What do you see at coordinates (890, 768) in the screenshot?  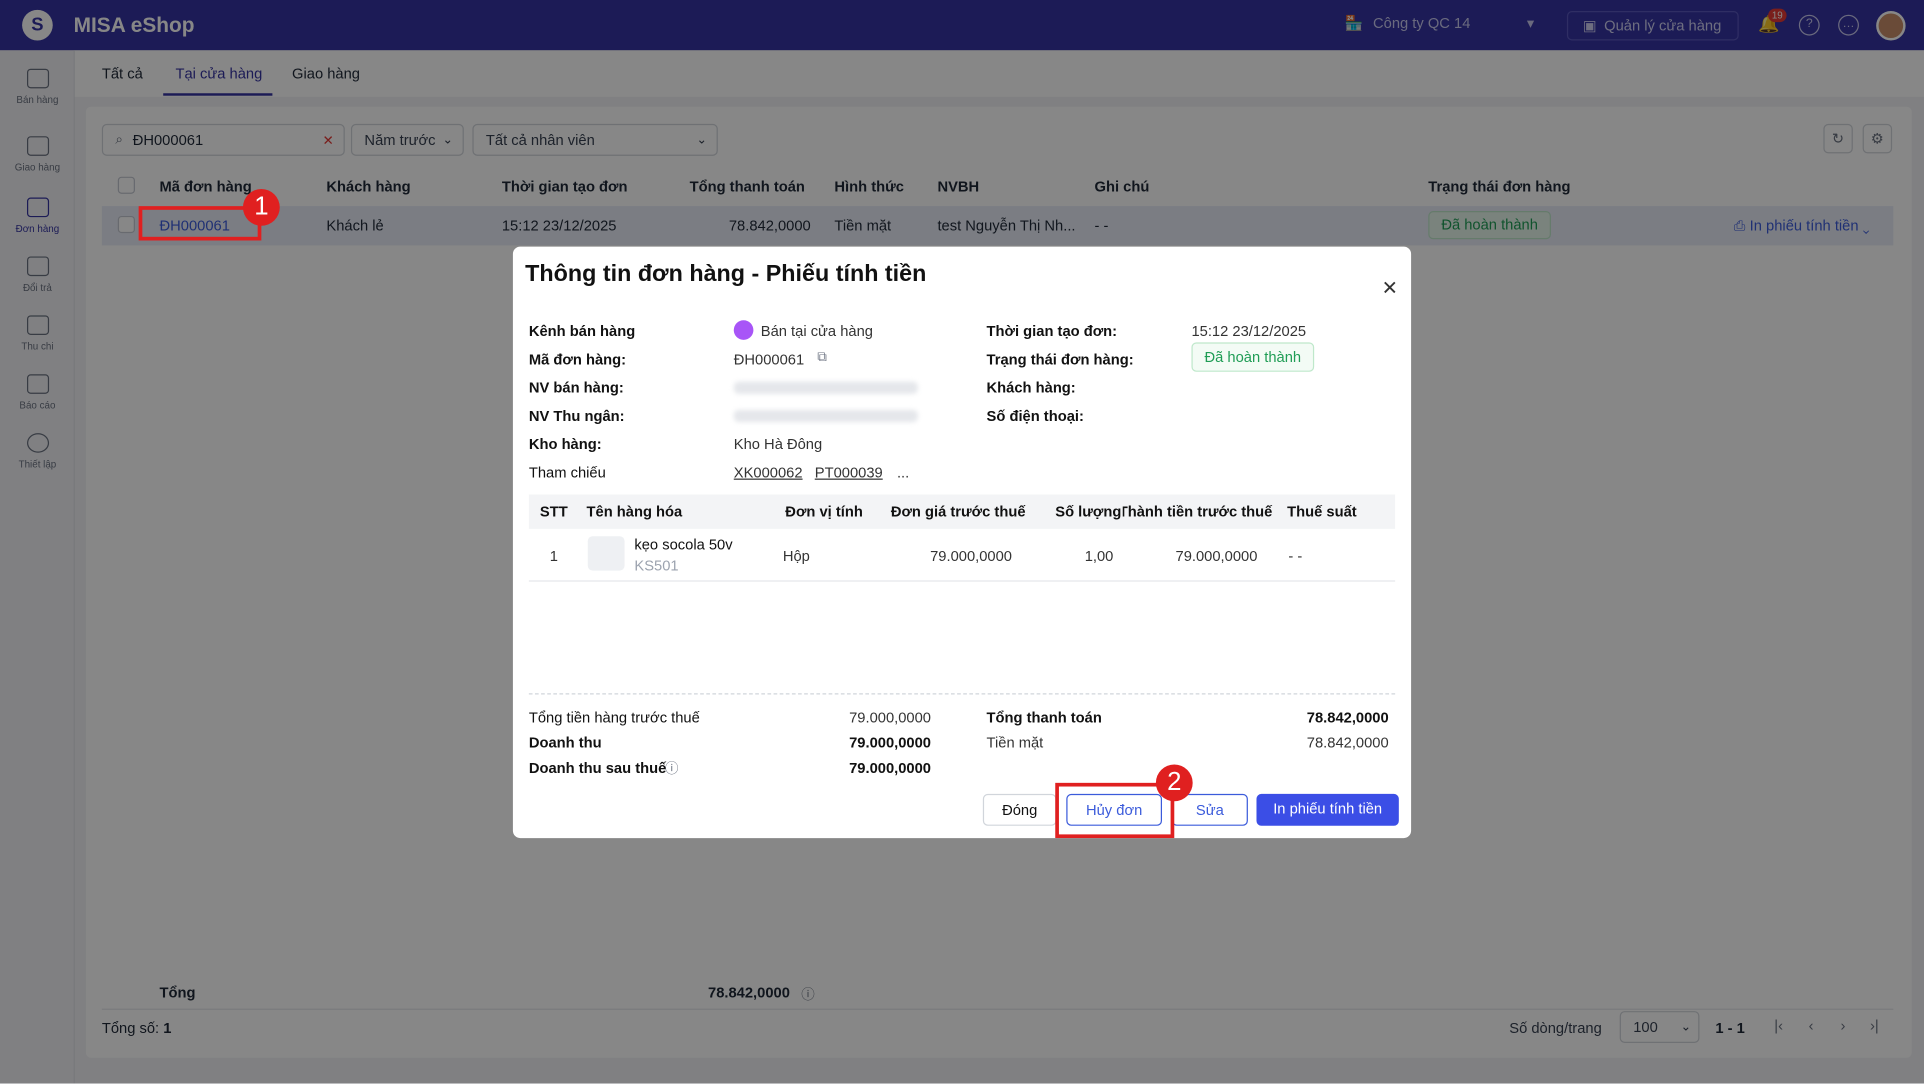 I see `value-revenue-after-tax: 79.000,0000` at bounding box center [890, 768].